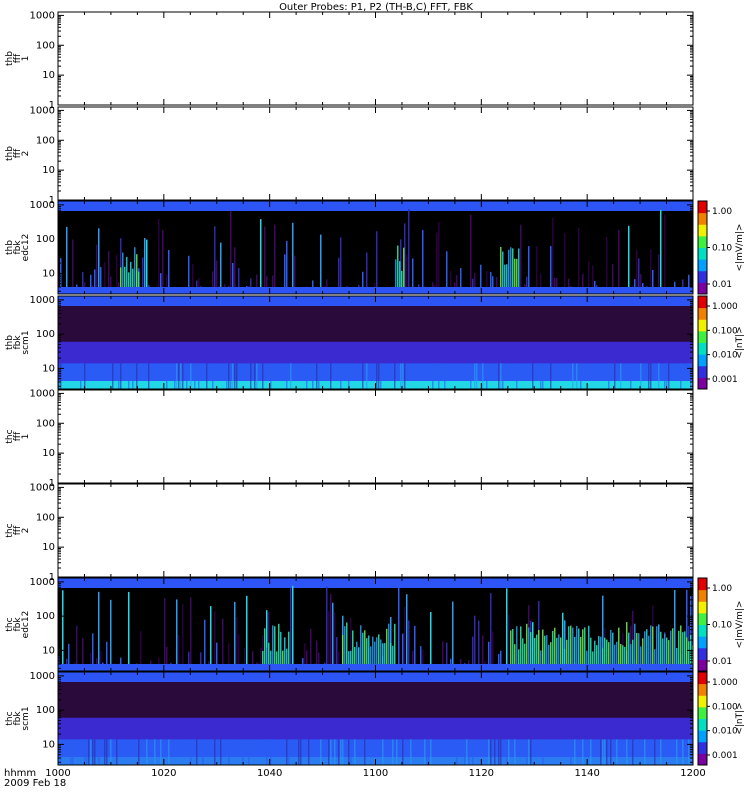 The width and height of the screenshot is (750, 800). What do you see at coordinates (18, 58) in the screenshot?
I see `y-axis-label-thb-fff-1: thbfff1` at bounding box center [18, 58].